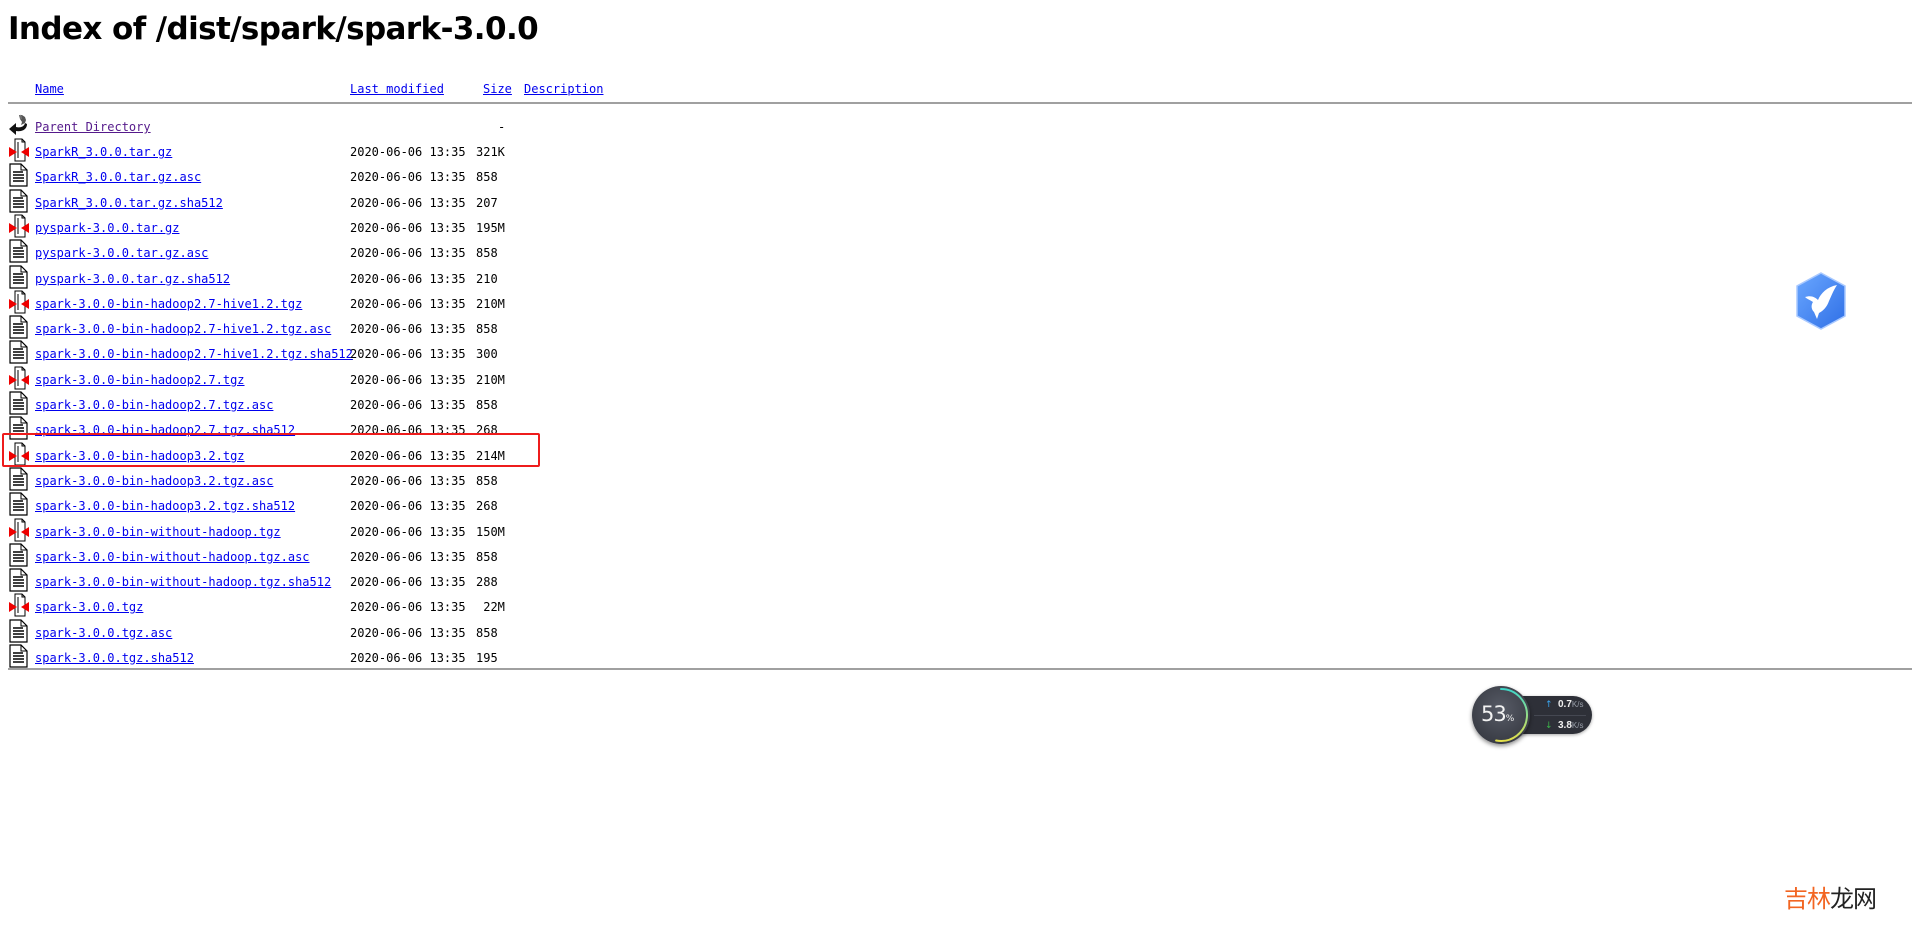 The height and width of the screenshot is (937, 1920). I want to click on sort-by-description-link: Description, so click(563, 89).